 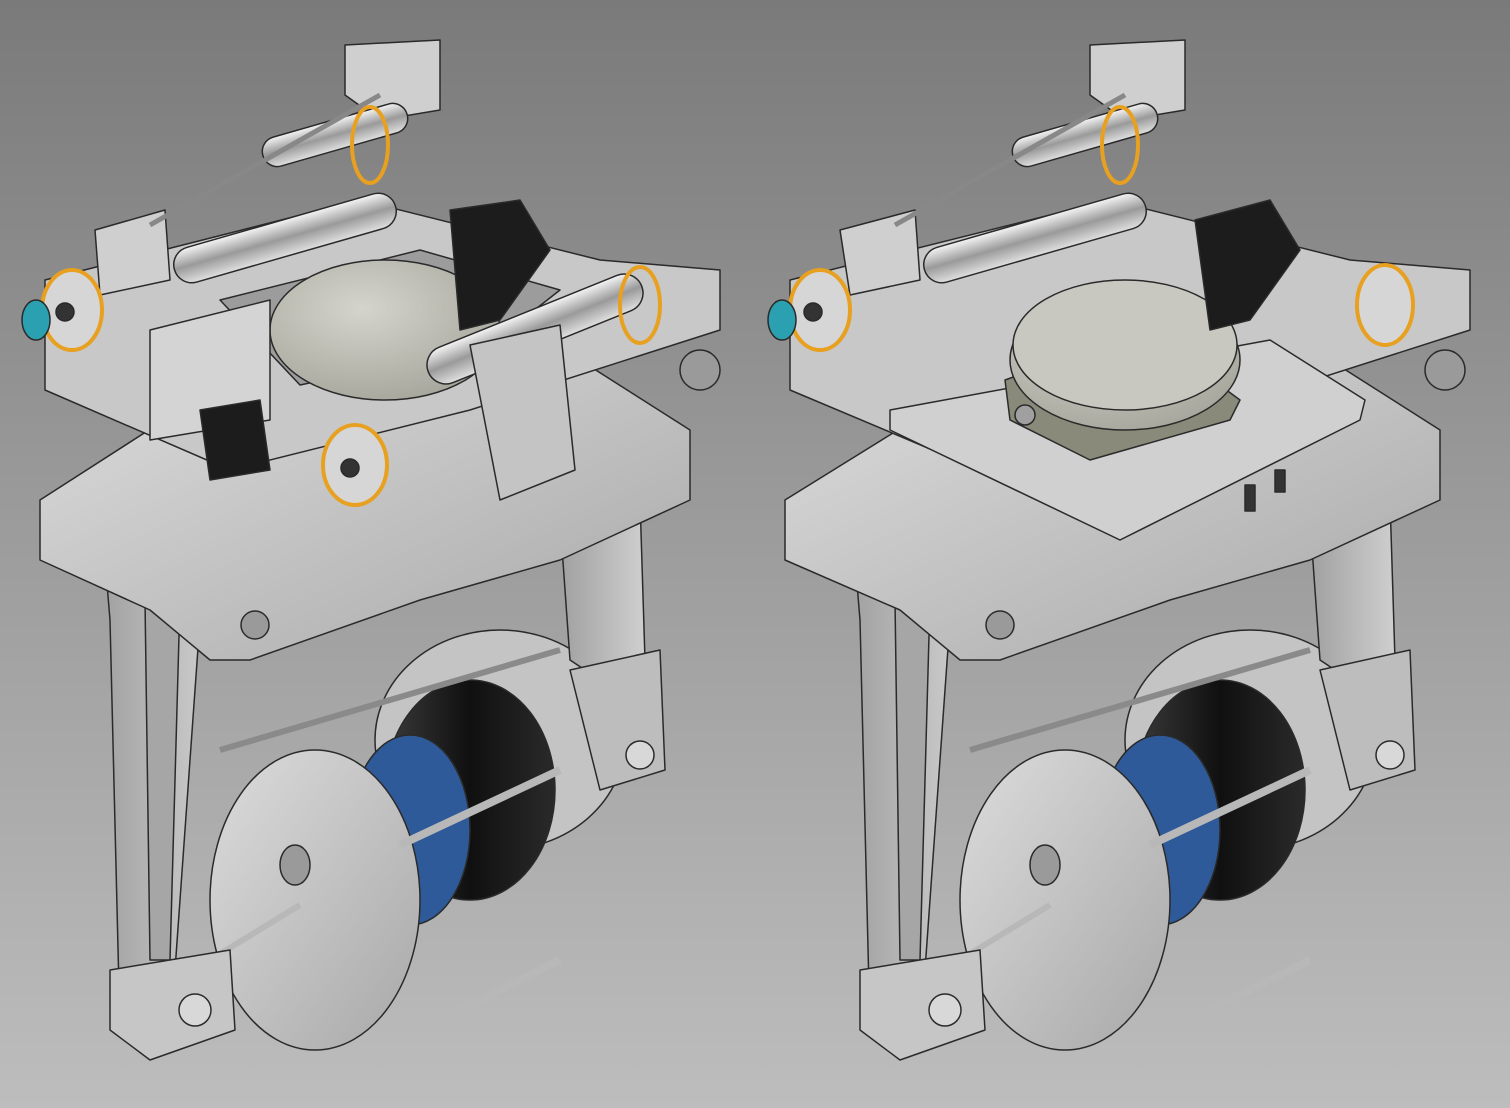 What do you see at coordinates (1167, 840) in the screenshot?
I see `actuator-right` at bounding box center [1167, 840].